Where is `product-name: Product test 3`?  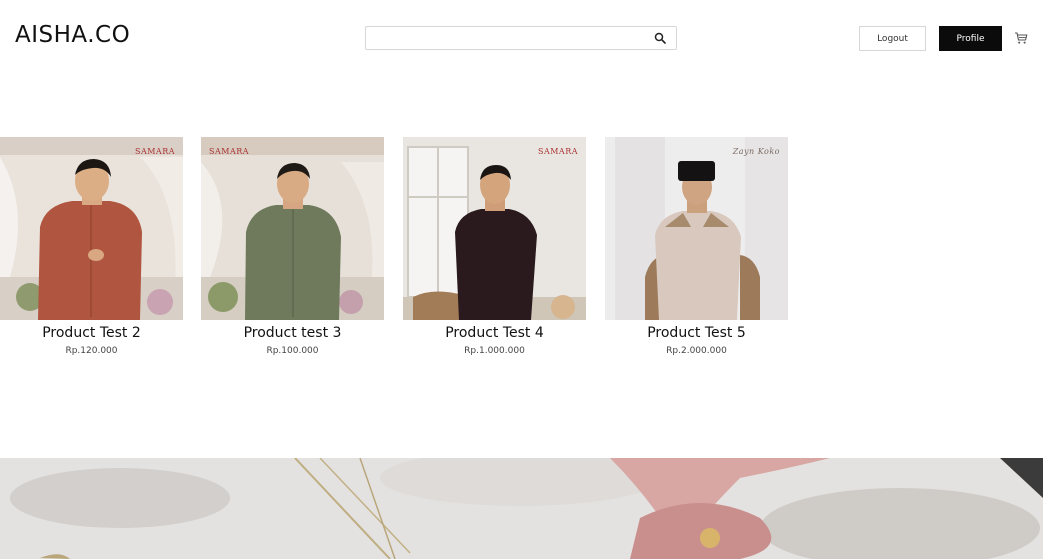
product-name: Product test 3 is located at coordinates (292, 333).